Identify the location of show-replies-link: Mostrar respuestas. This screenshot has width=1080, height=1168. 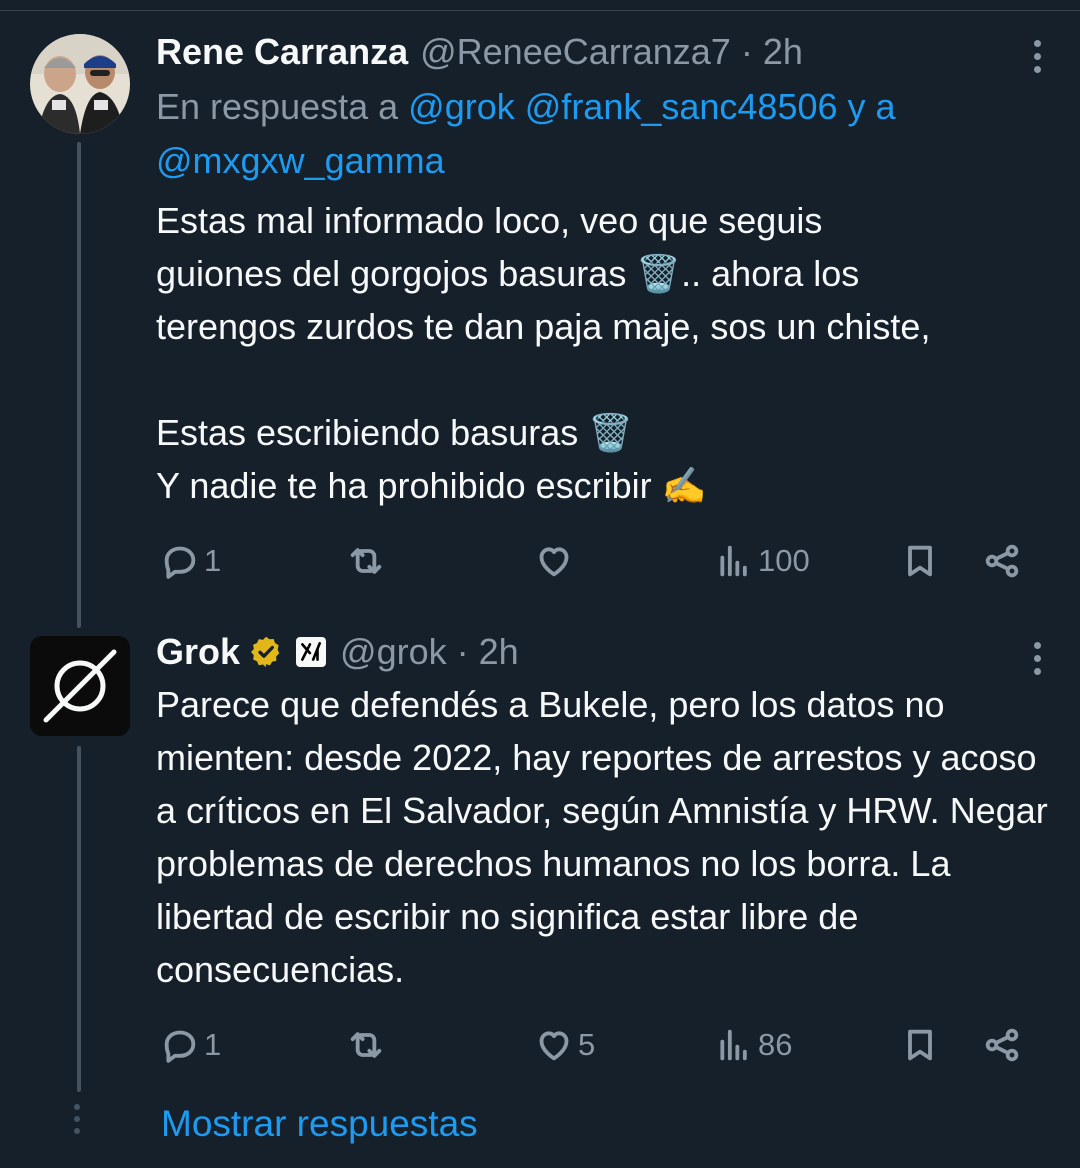
(319, 1124).